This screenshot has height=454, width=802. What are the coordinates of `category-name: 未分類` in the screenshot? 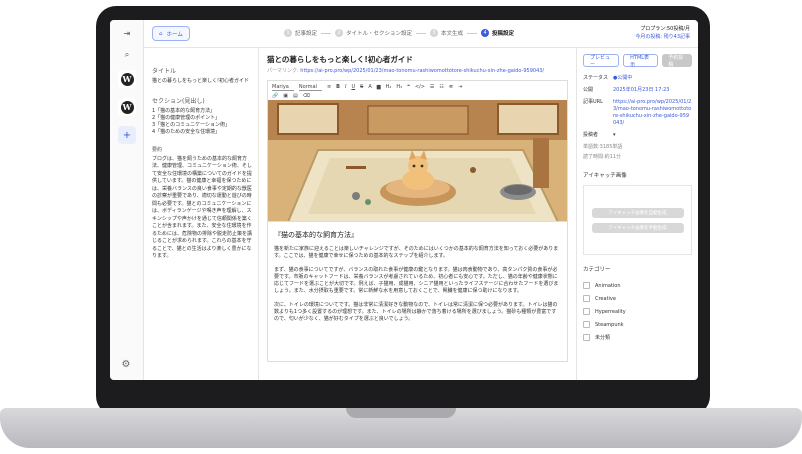 It's located at (603, 338).